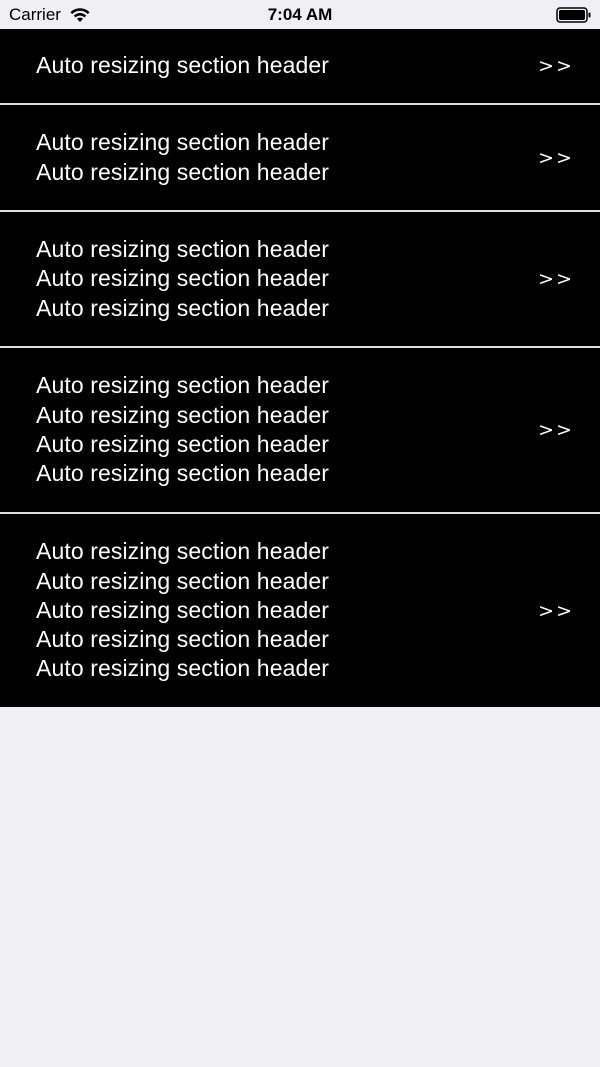 Image resolution: width=600 pixels, height=1067 pixels. I want to click on status-time: 7:04 AM, so click(300, 14).